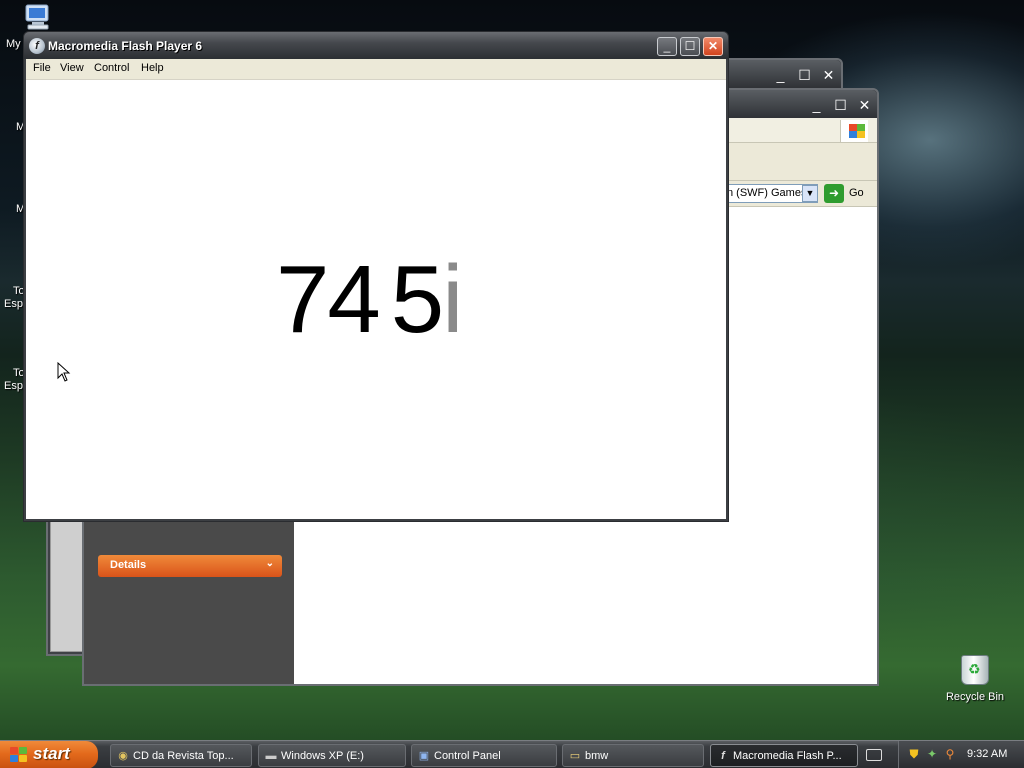 This screenshot has width=1024, height=768. I want to click on folder-icon: ▭, so click(575, 756).